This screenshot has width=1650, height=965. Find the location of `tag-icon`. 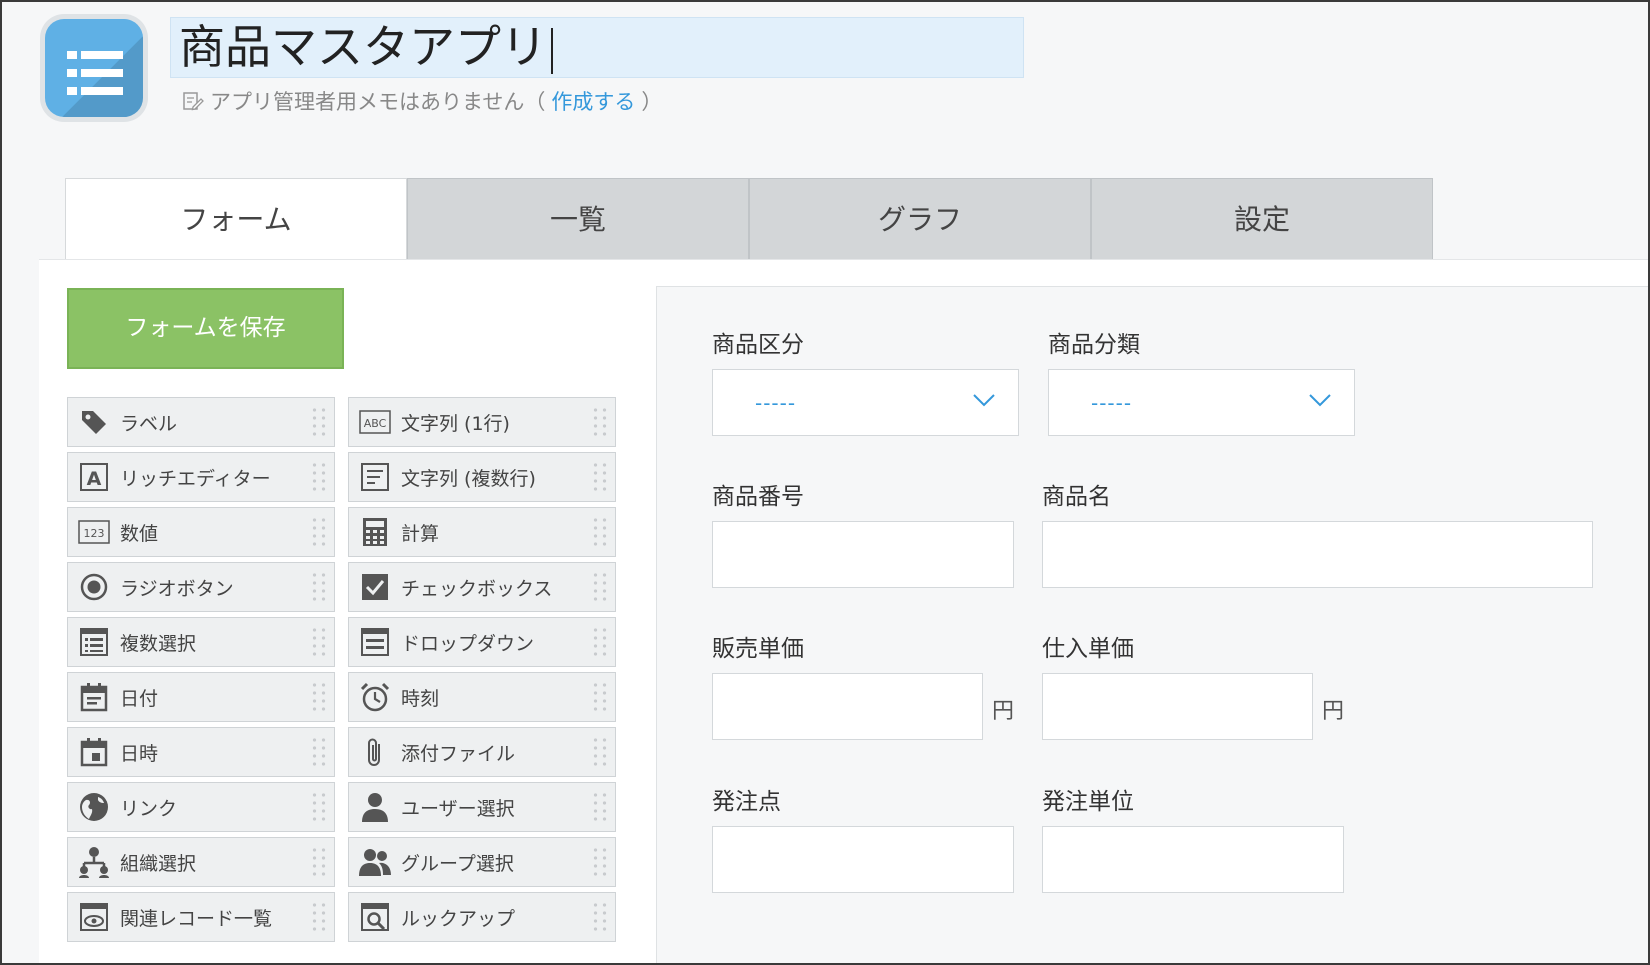

tag-icon is located at coordinates (94, 422).